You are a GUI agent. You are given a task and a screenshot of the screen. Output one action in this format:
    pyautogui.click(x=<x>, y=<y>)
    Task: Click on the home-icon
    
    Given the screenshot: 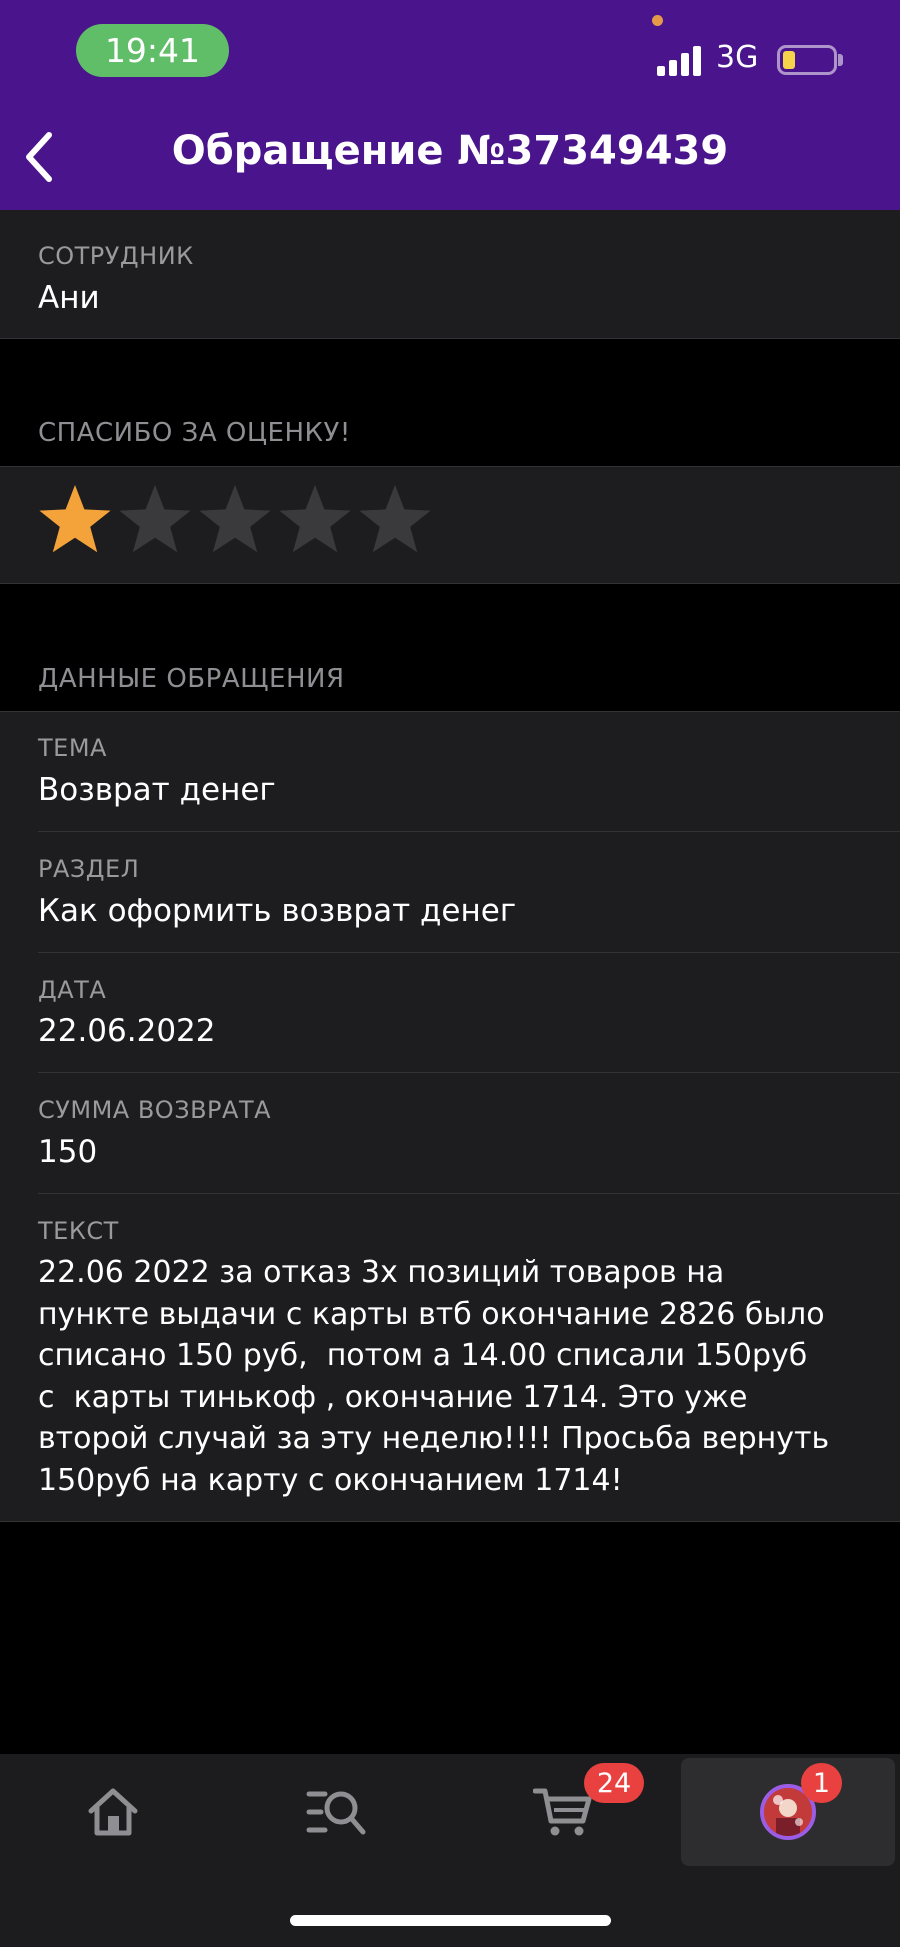 What is the action you would take?
    pyautogui.click(x=112, y=1812)
    